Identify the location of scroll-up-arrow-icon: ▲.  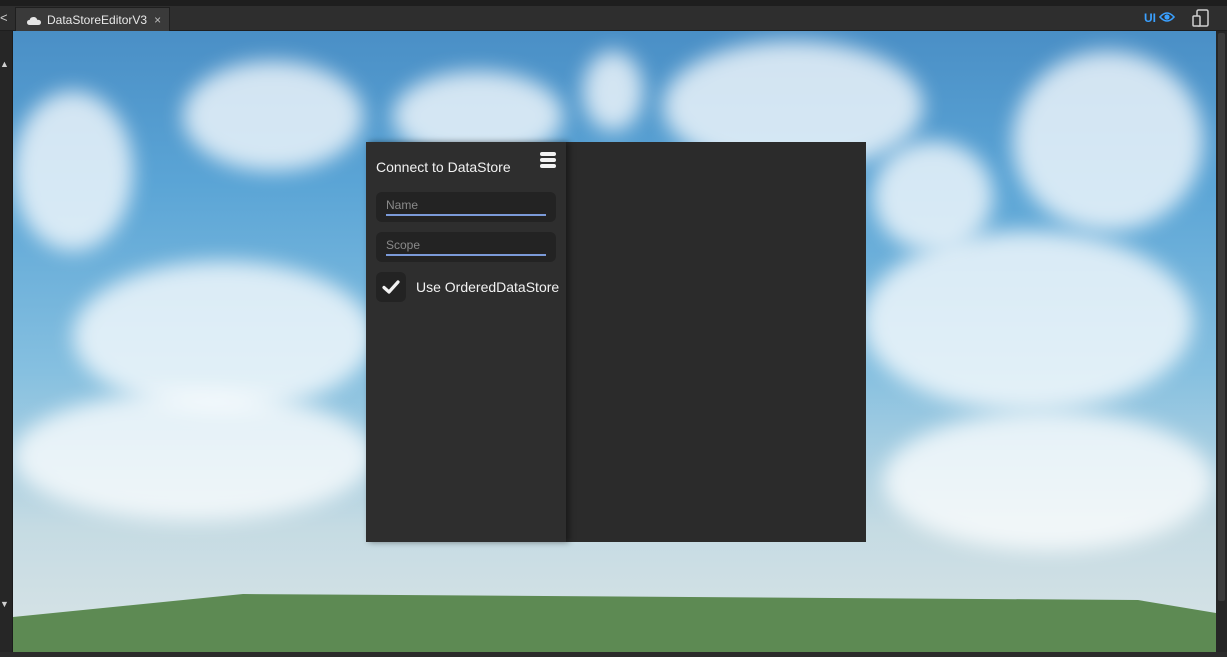
(4, 64).